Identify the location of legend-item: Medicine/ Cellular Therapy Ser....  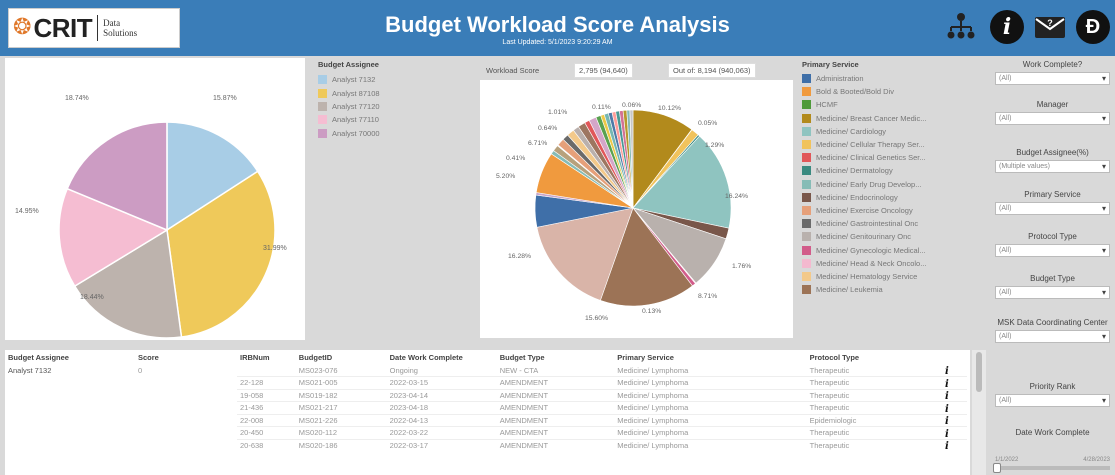
(893, 144).